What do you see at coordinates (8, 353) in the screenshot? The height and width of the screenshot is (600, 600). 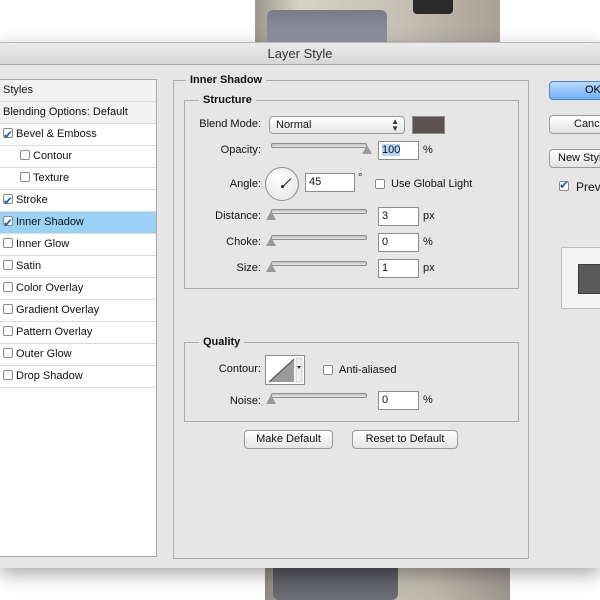 I see `outer-glow-checkbox` at bounding box center [8, 353].